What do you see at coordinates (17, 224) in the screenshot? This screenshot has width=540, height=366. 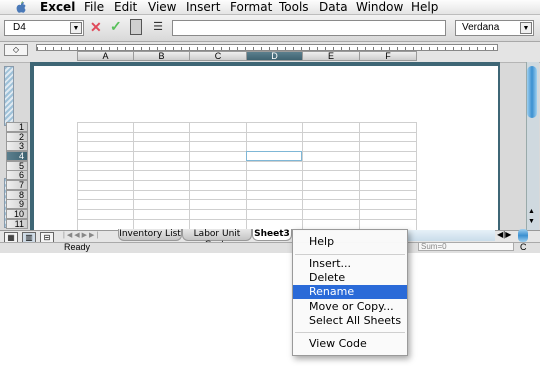 I see `row-header-11: 11` at bounding box center [17, 224].